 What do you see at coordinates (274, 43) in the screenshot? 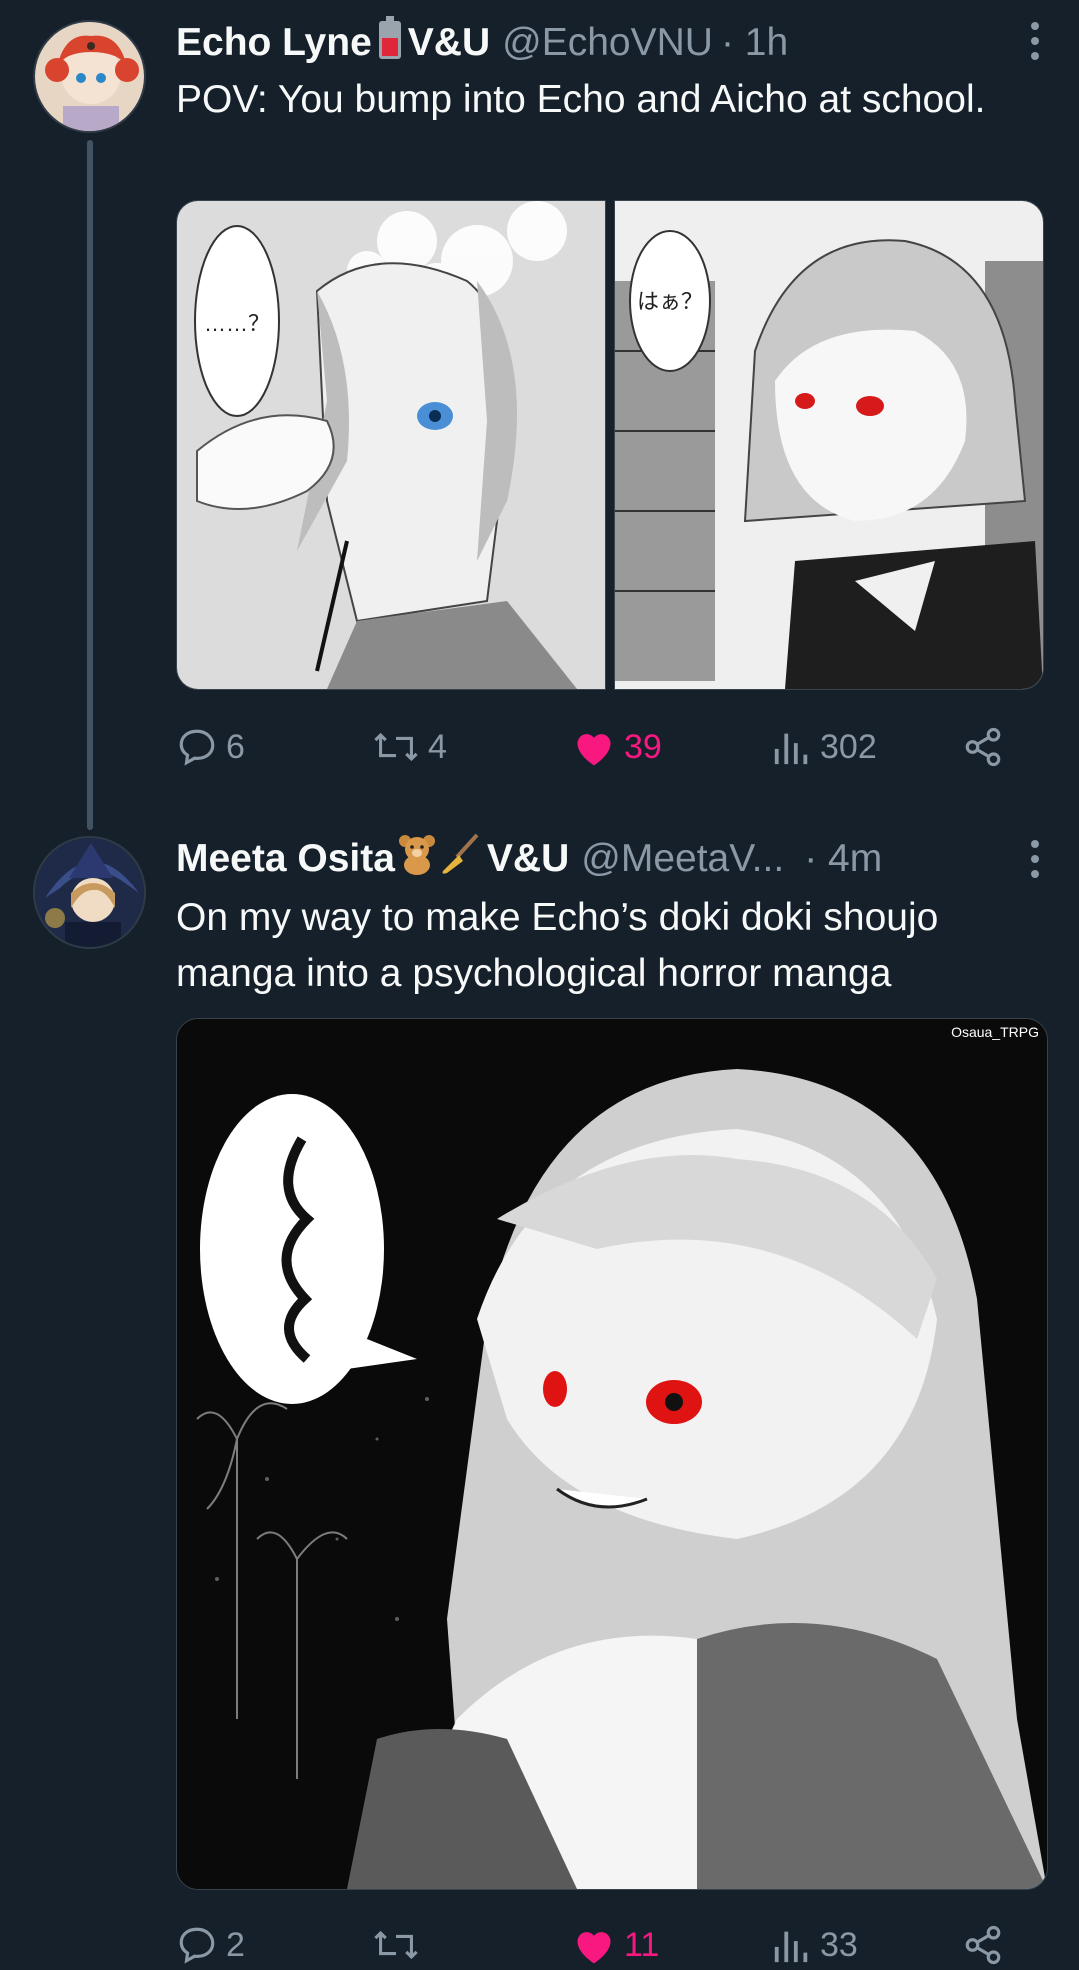
I see `author-name: Echo Lyne` at bounding box center [274, 43].